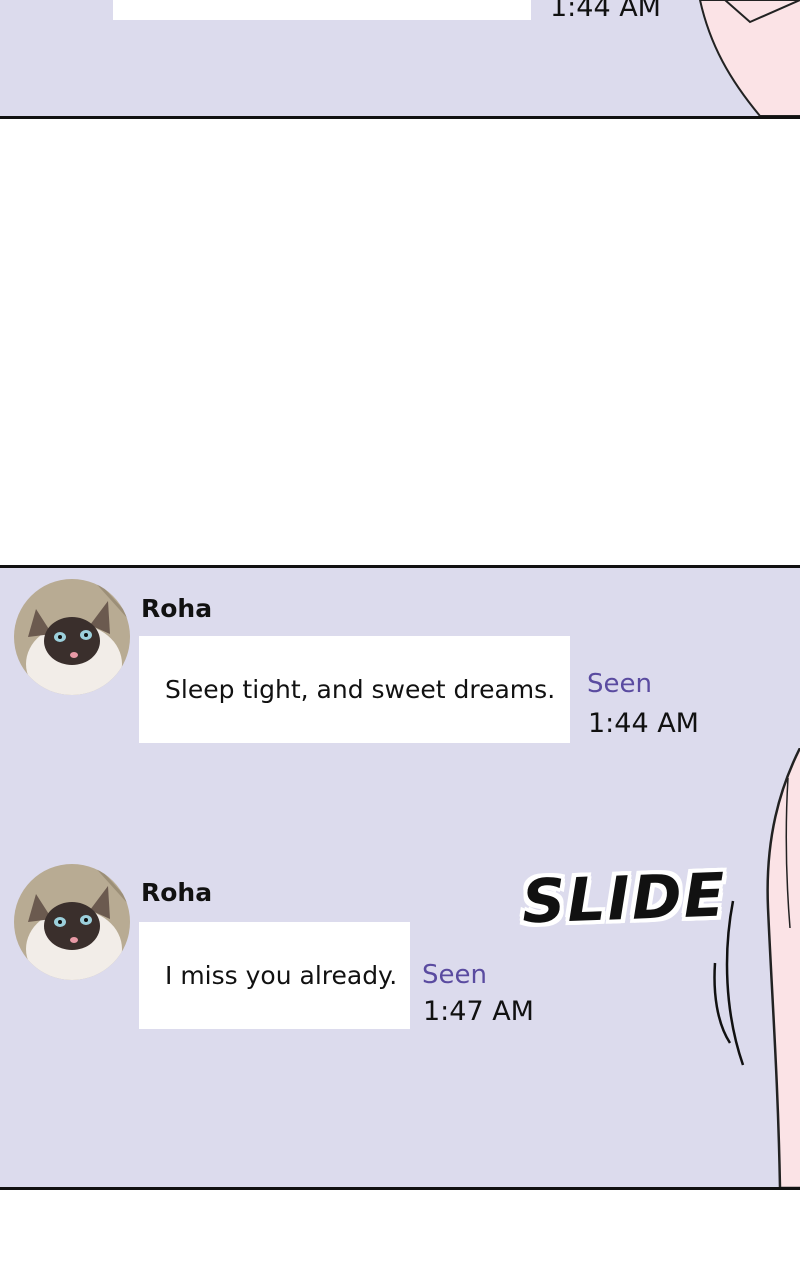 This screenshot has width=800, height=1280. Describe the element at coordinates (322, 10) in the screenshot. I see `message-bubble-partial` at that location.